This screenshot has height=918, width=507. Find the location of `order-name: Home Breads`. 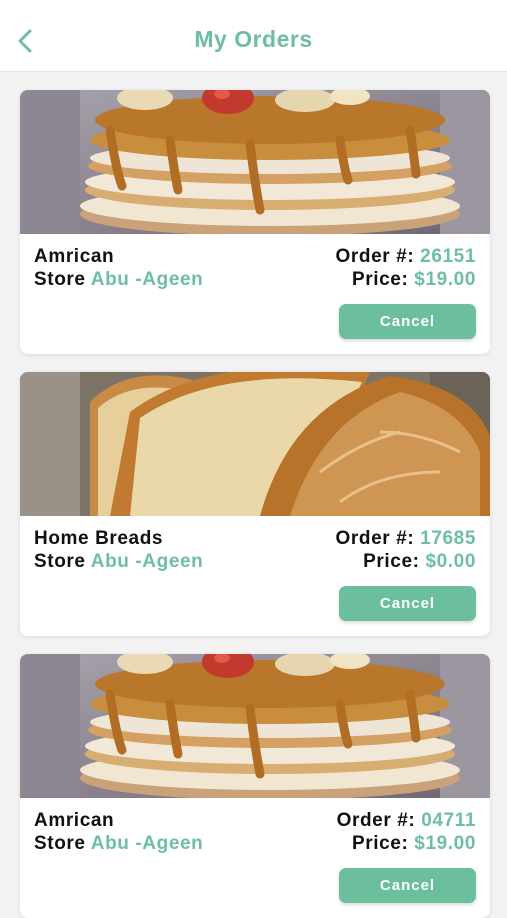

order-name: Home Breads is located at coordinates (99, 538).